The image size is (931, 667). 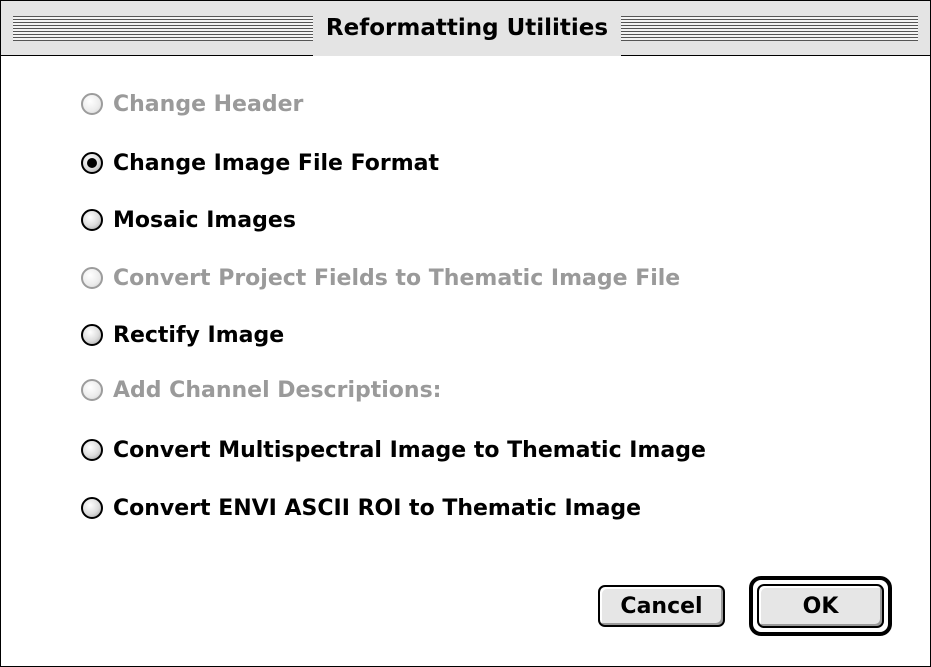 I want to click on window-title: Reformatting Utilities, so click(x=467, y=28).